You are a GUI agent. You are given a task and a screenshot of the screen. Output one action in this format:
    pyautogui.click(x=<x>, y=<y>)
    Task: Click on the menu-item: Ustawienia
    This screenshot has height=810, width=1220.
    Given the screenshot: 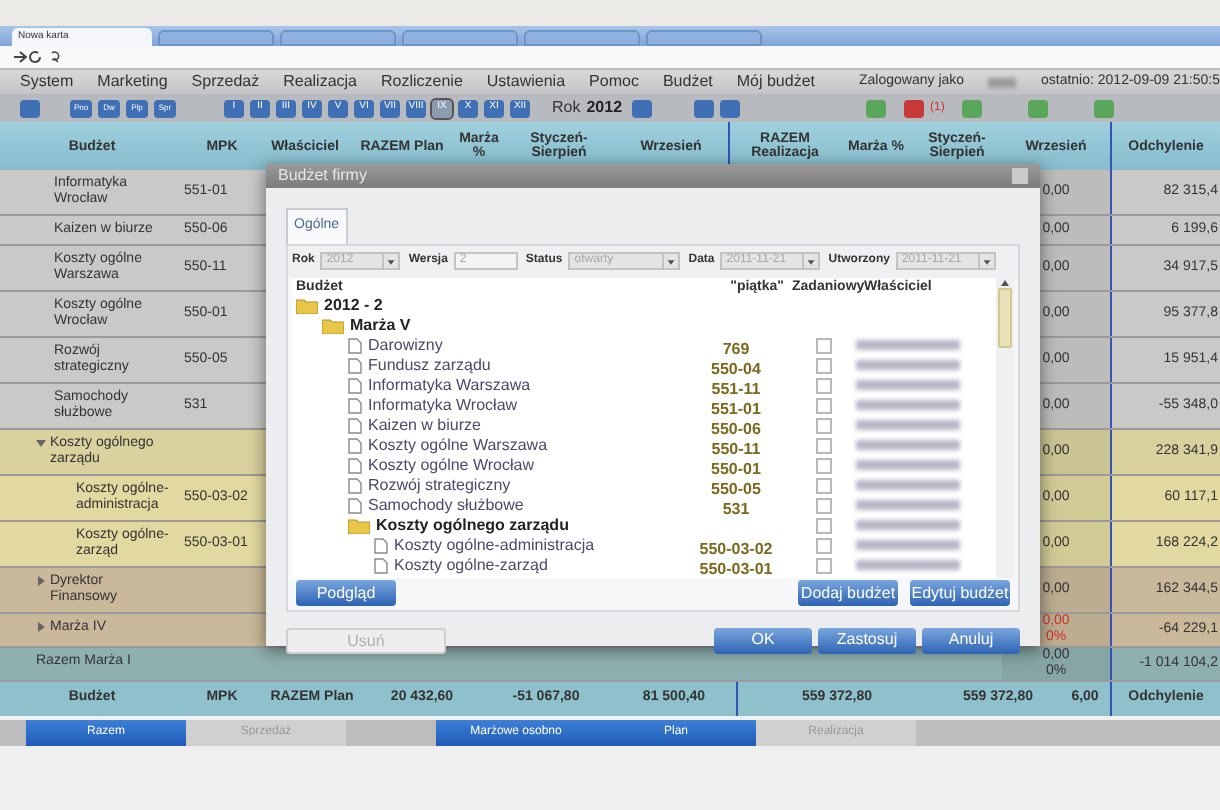 What is the action you would take?
    pyautogui.click(x=526, y=82)
    